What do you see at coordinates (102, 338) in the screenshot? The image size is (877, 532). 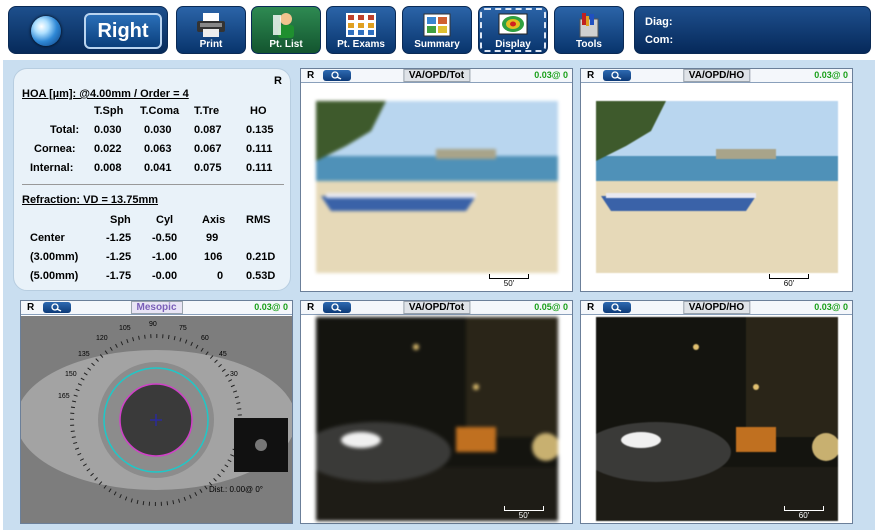 I see `angle-label: 120` at bounding box center [102, 338].